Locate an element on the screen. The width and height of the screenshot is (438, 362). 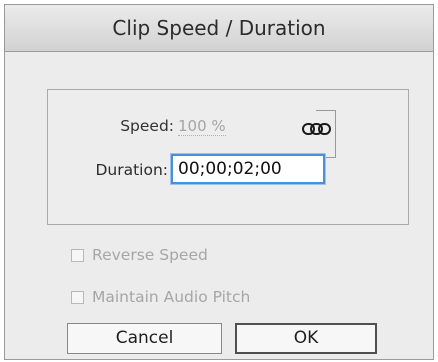
maintain-audio-pitch-checkbox is located at coordinates (77, 297).